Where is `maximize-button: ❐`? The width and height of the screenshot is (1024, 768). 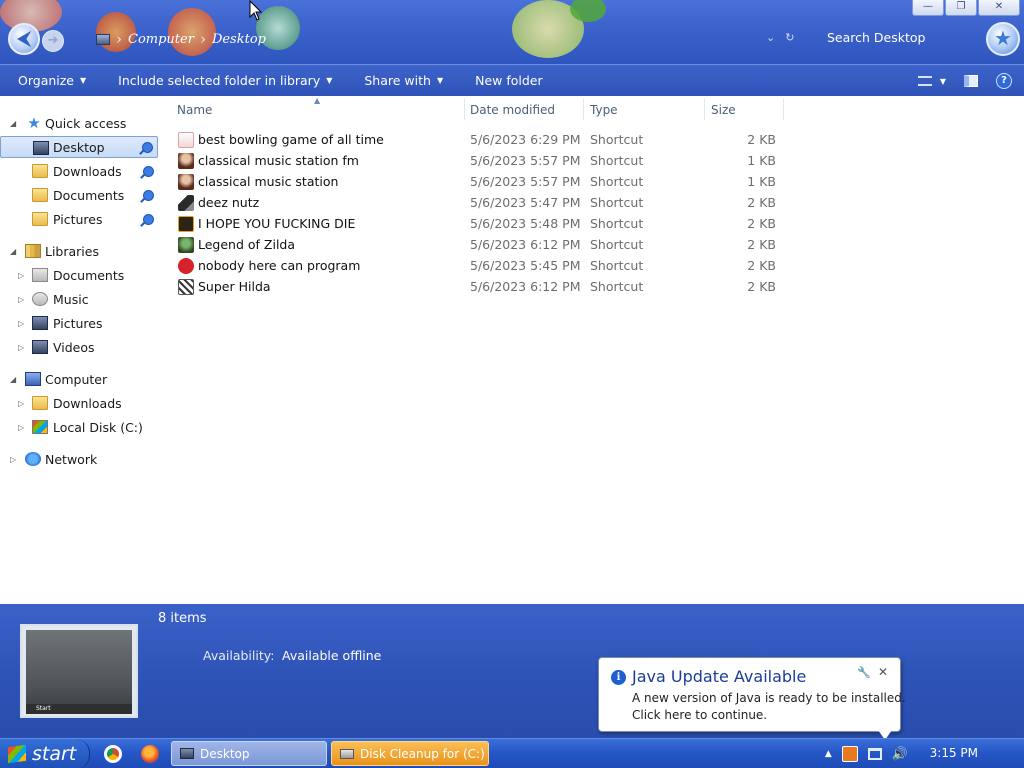 maximize-button: ❐ is located at coordinates (961, 8).